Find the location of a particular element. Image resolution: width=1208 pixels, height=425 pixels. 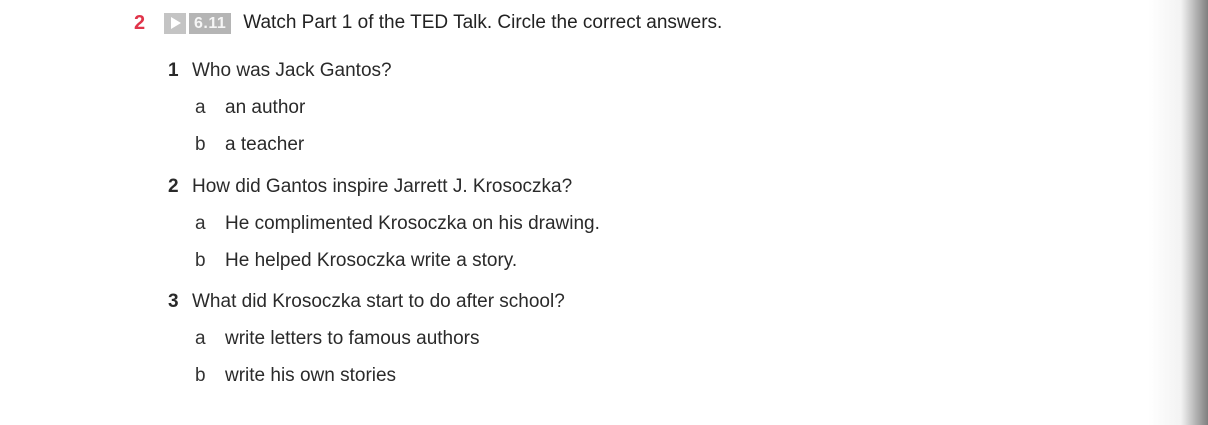

option-text: an author is located at coordinates (265, 107).